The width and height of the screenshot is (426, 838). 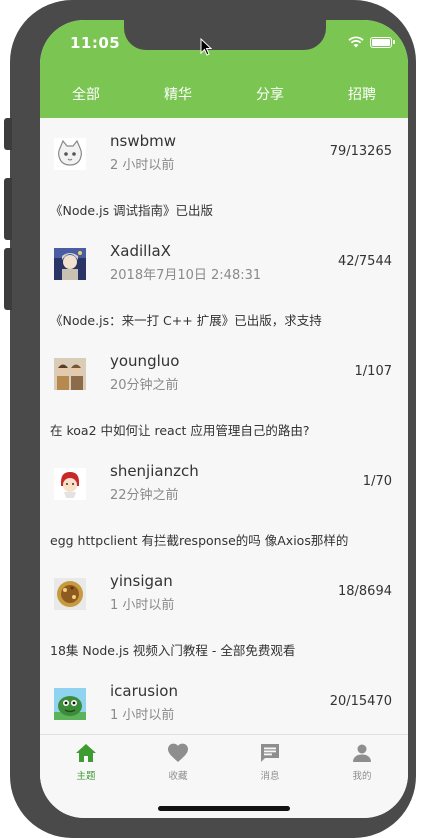 I want to click on mouse-cursor-icon, so click(x=206, y=47).